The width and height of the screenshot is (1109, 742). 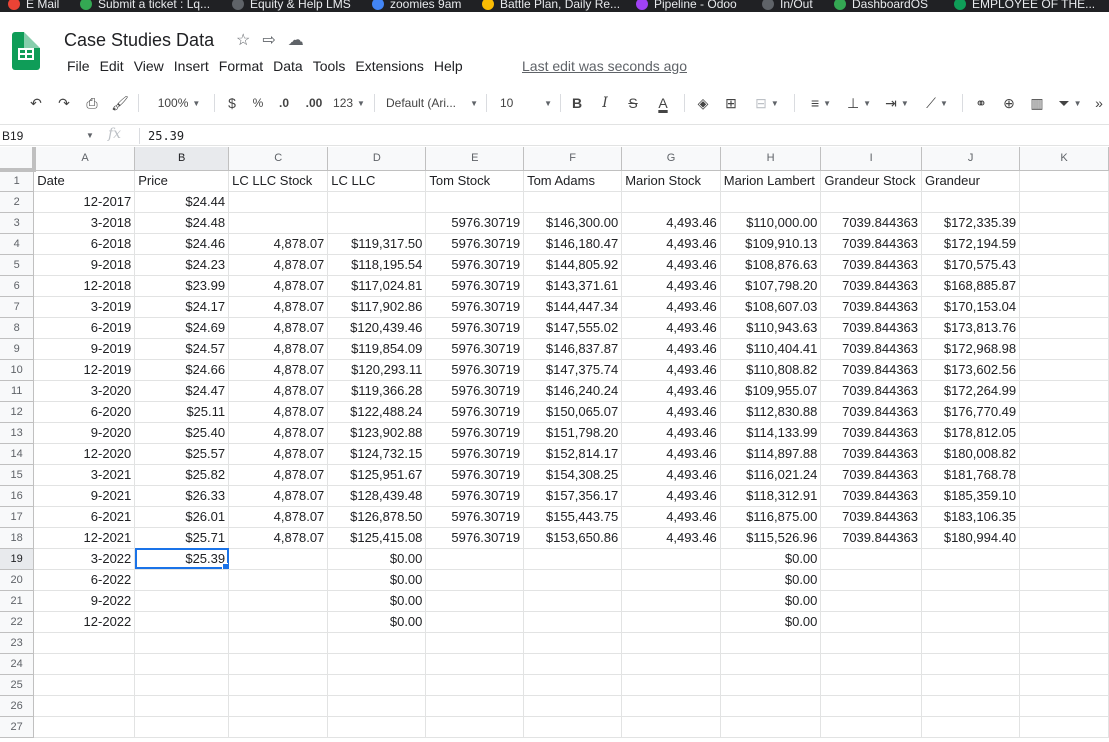 I want to click on cell-i14: 7039.844363, so click(x=871, y=454).